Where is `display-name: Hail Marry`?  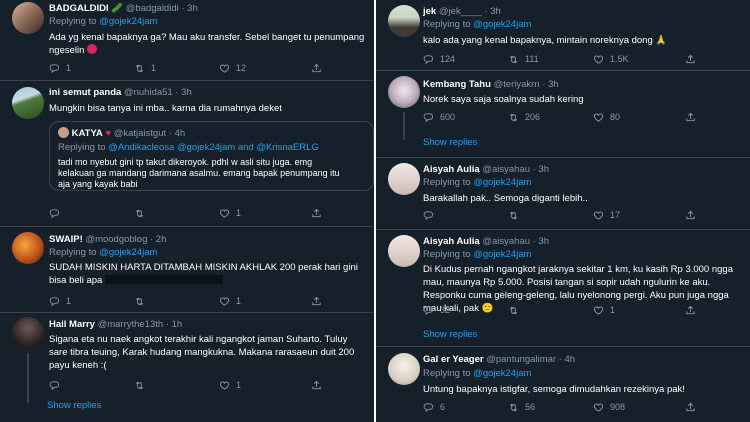
display-name: Hail Marry is located at coordinates (72, 324).